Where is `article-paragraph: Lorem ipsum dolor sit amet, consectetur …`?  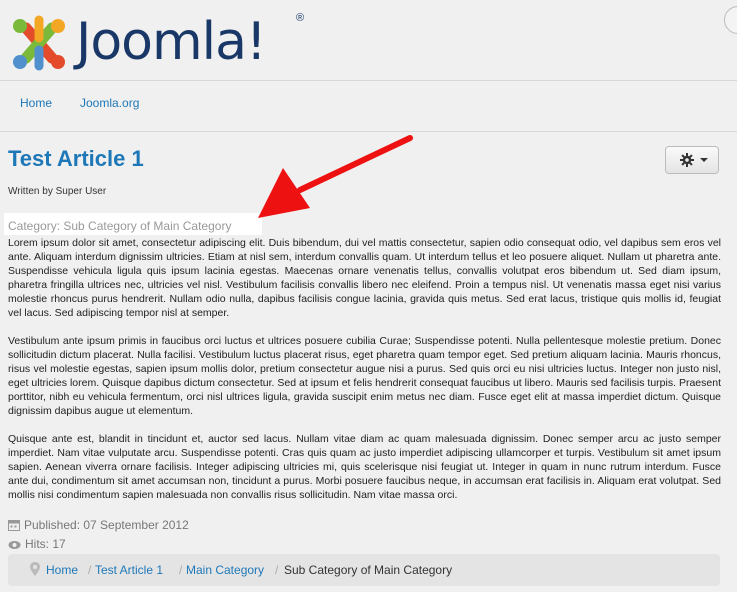 article-paragraph: Lorem ipsum dolor sit amet, consectetur … is located at coordinates (364, 278).